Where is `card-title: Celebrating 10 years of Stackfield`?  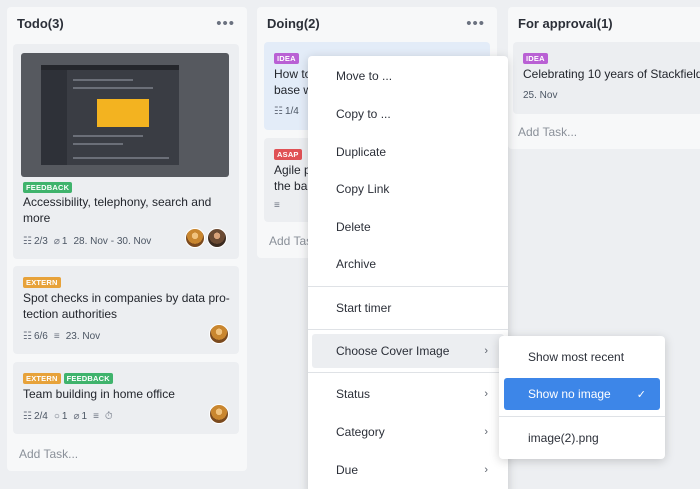 card-title: Celebrating 10 years of Stackfield is located at coordinates (611, 74).